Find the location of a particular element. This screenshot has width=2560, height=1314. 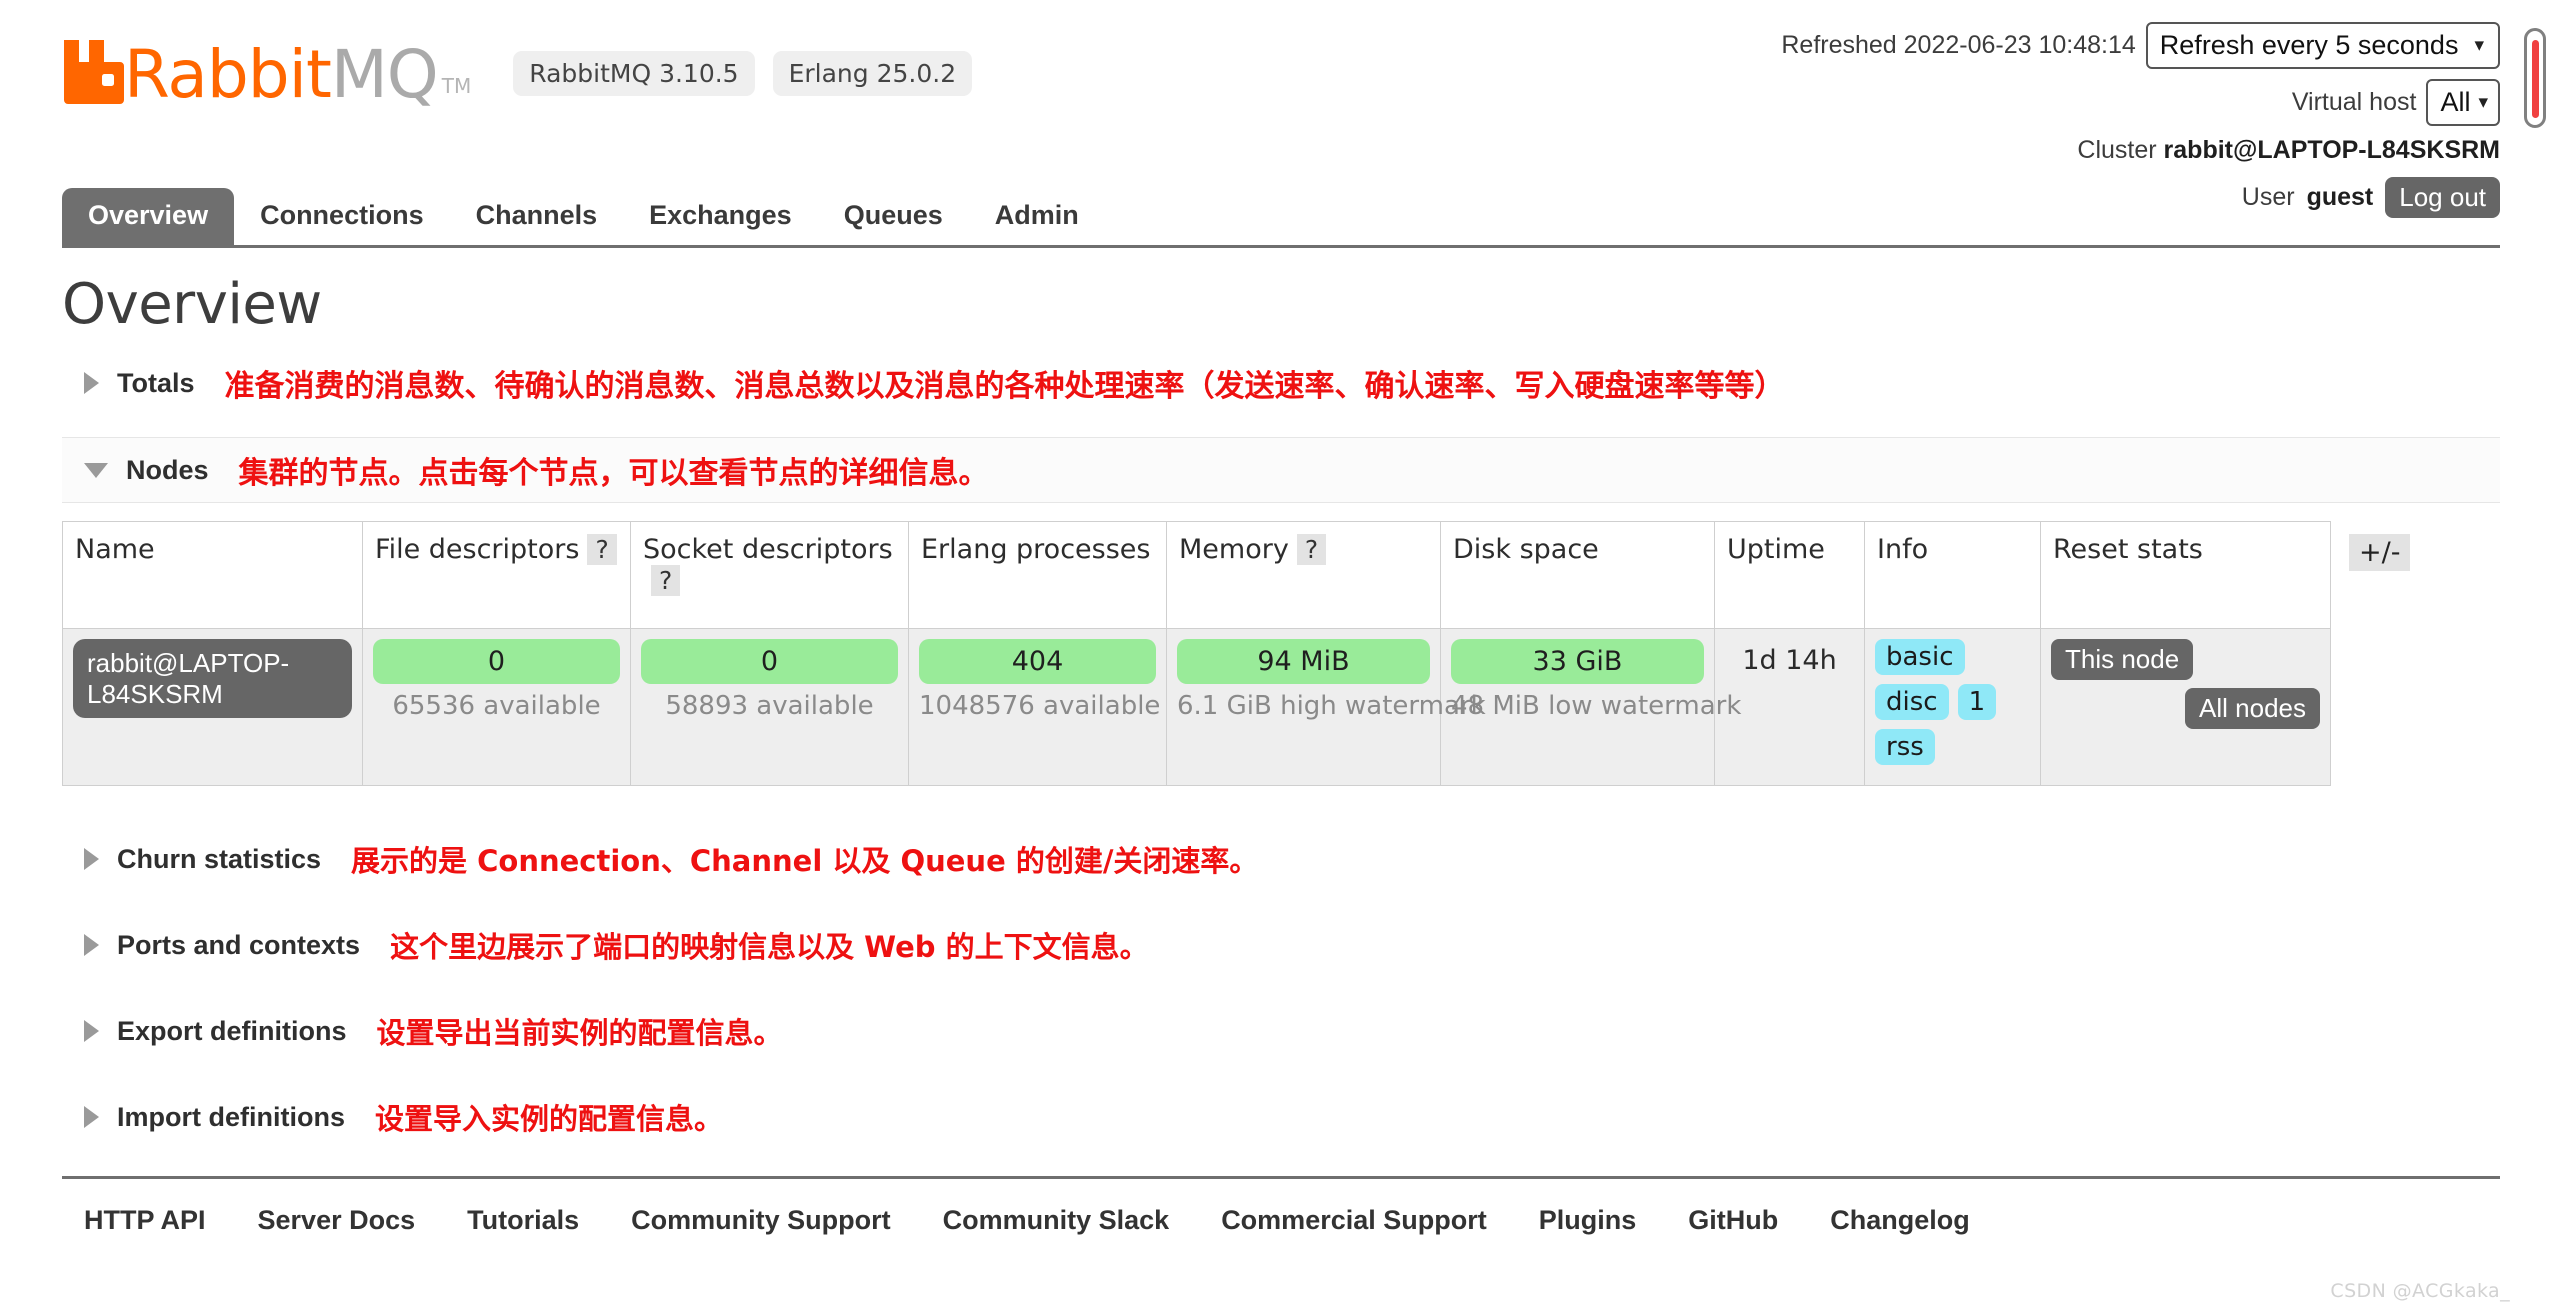

info-badge-count: 1 is located at coordinates (1977, 702).